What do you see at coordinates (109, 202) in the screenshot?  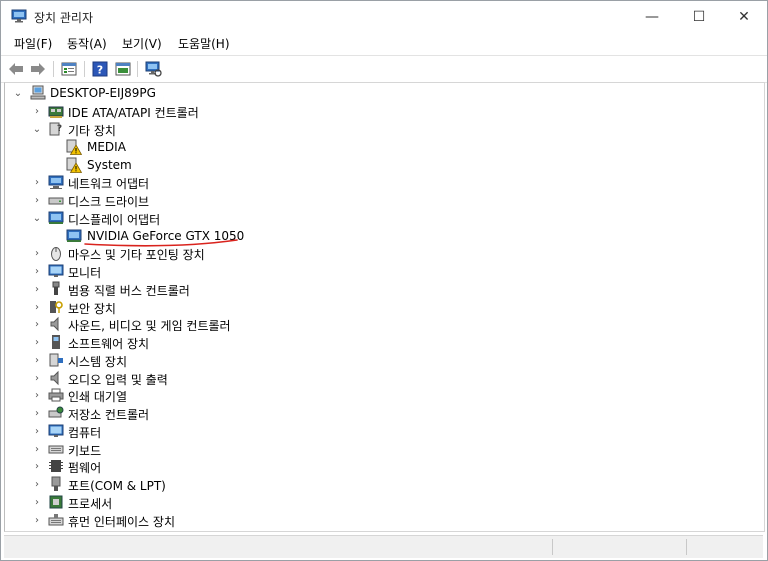 I see `tree-item-label: 디스크 드라이브` at bounding box center [109, 202].